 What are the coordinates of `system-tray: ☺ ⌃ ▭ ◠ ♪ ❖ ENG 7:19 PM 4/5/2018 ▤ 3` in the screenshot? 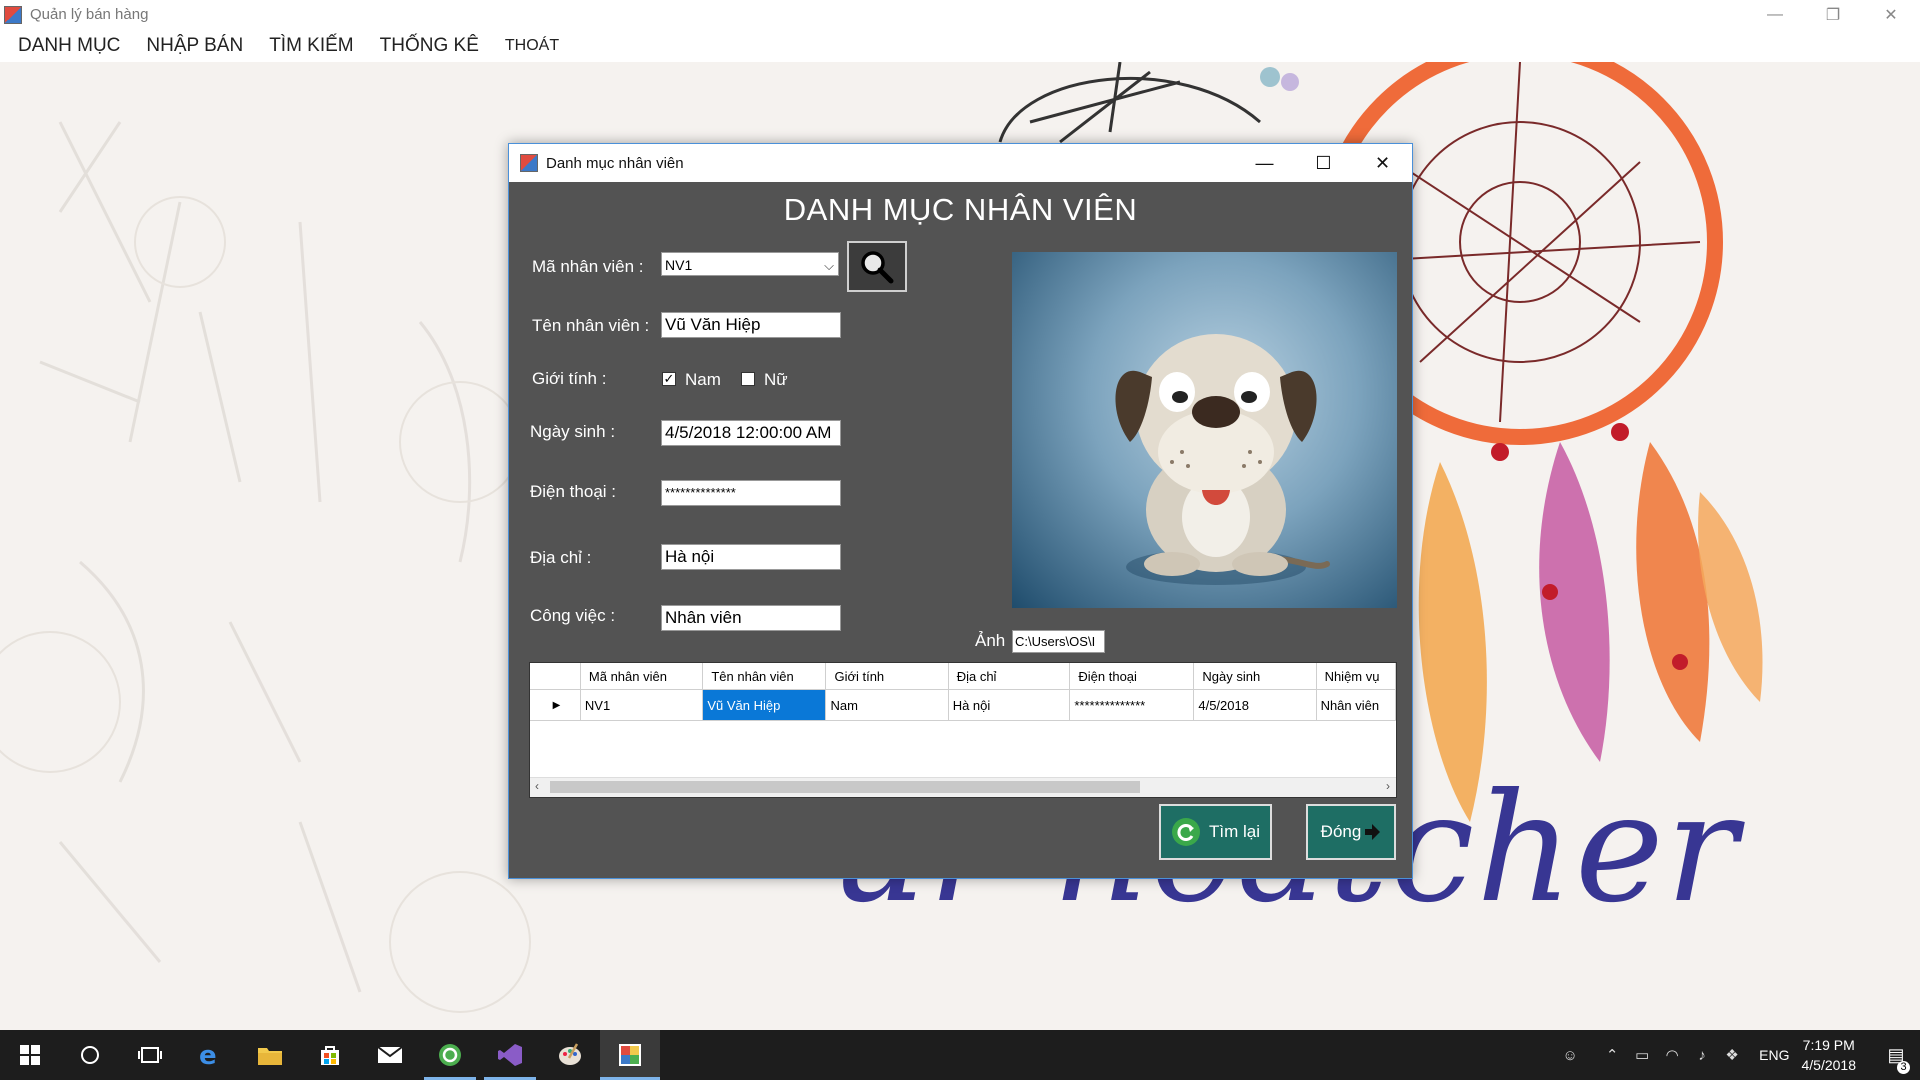 It's located at (1737, 1055).